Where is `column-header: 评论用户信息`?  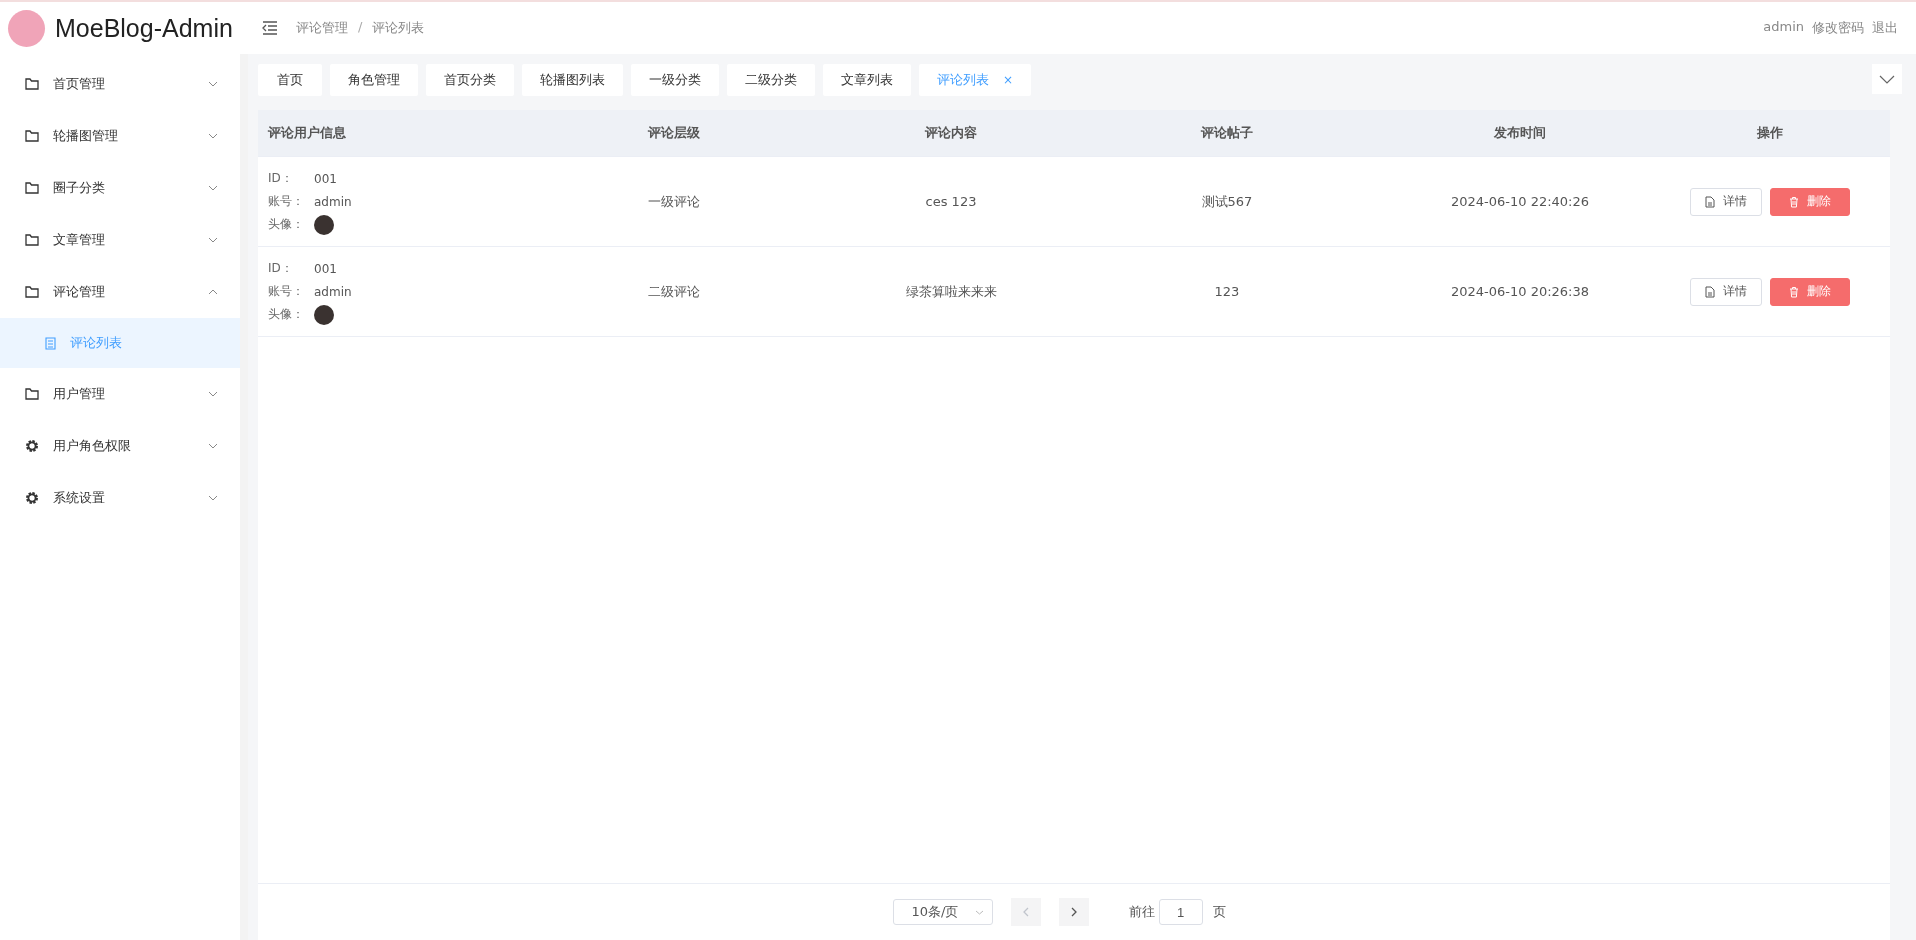 column-header: 评论用户信息 is located at coordinates (307, 133).